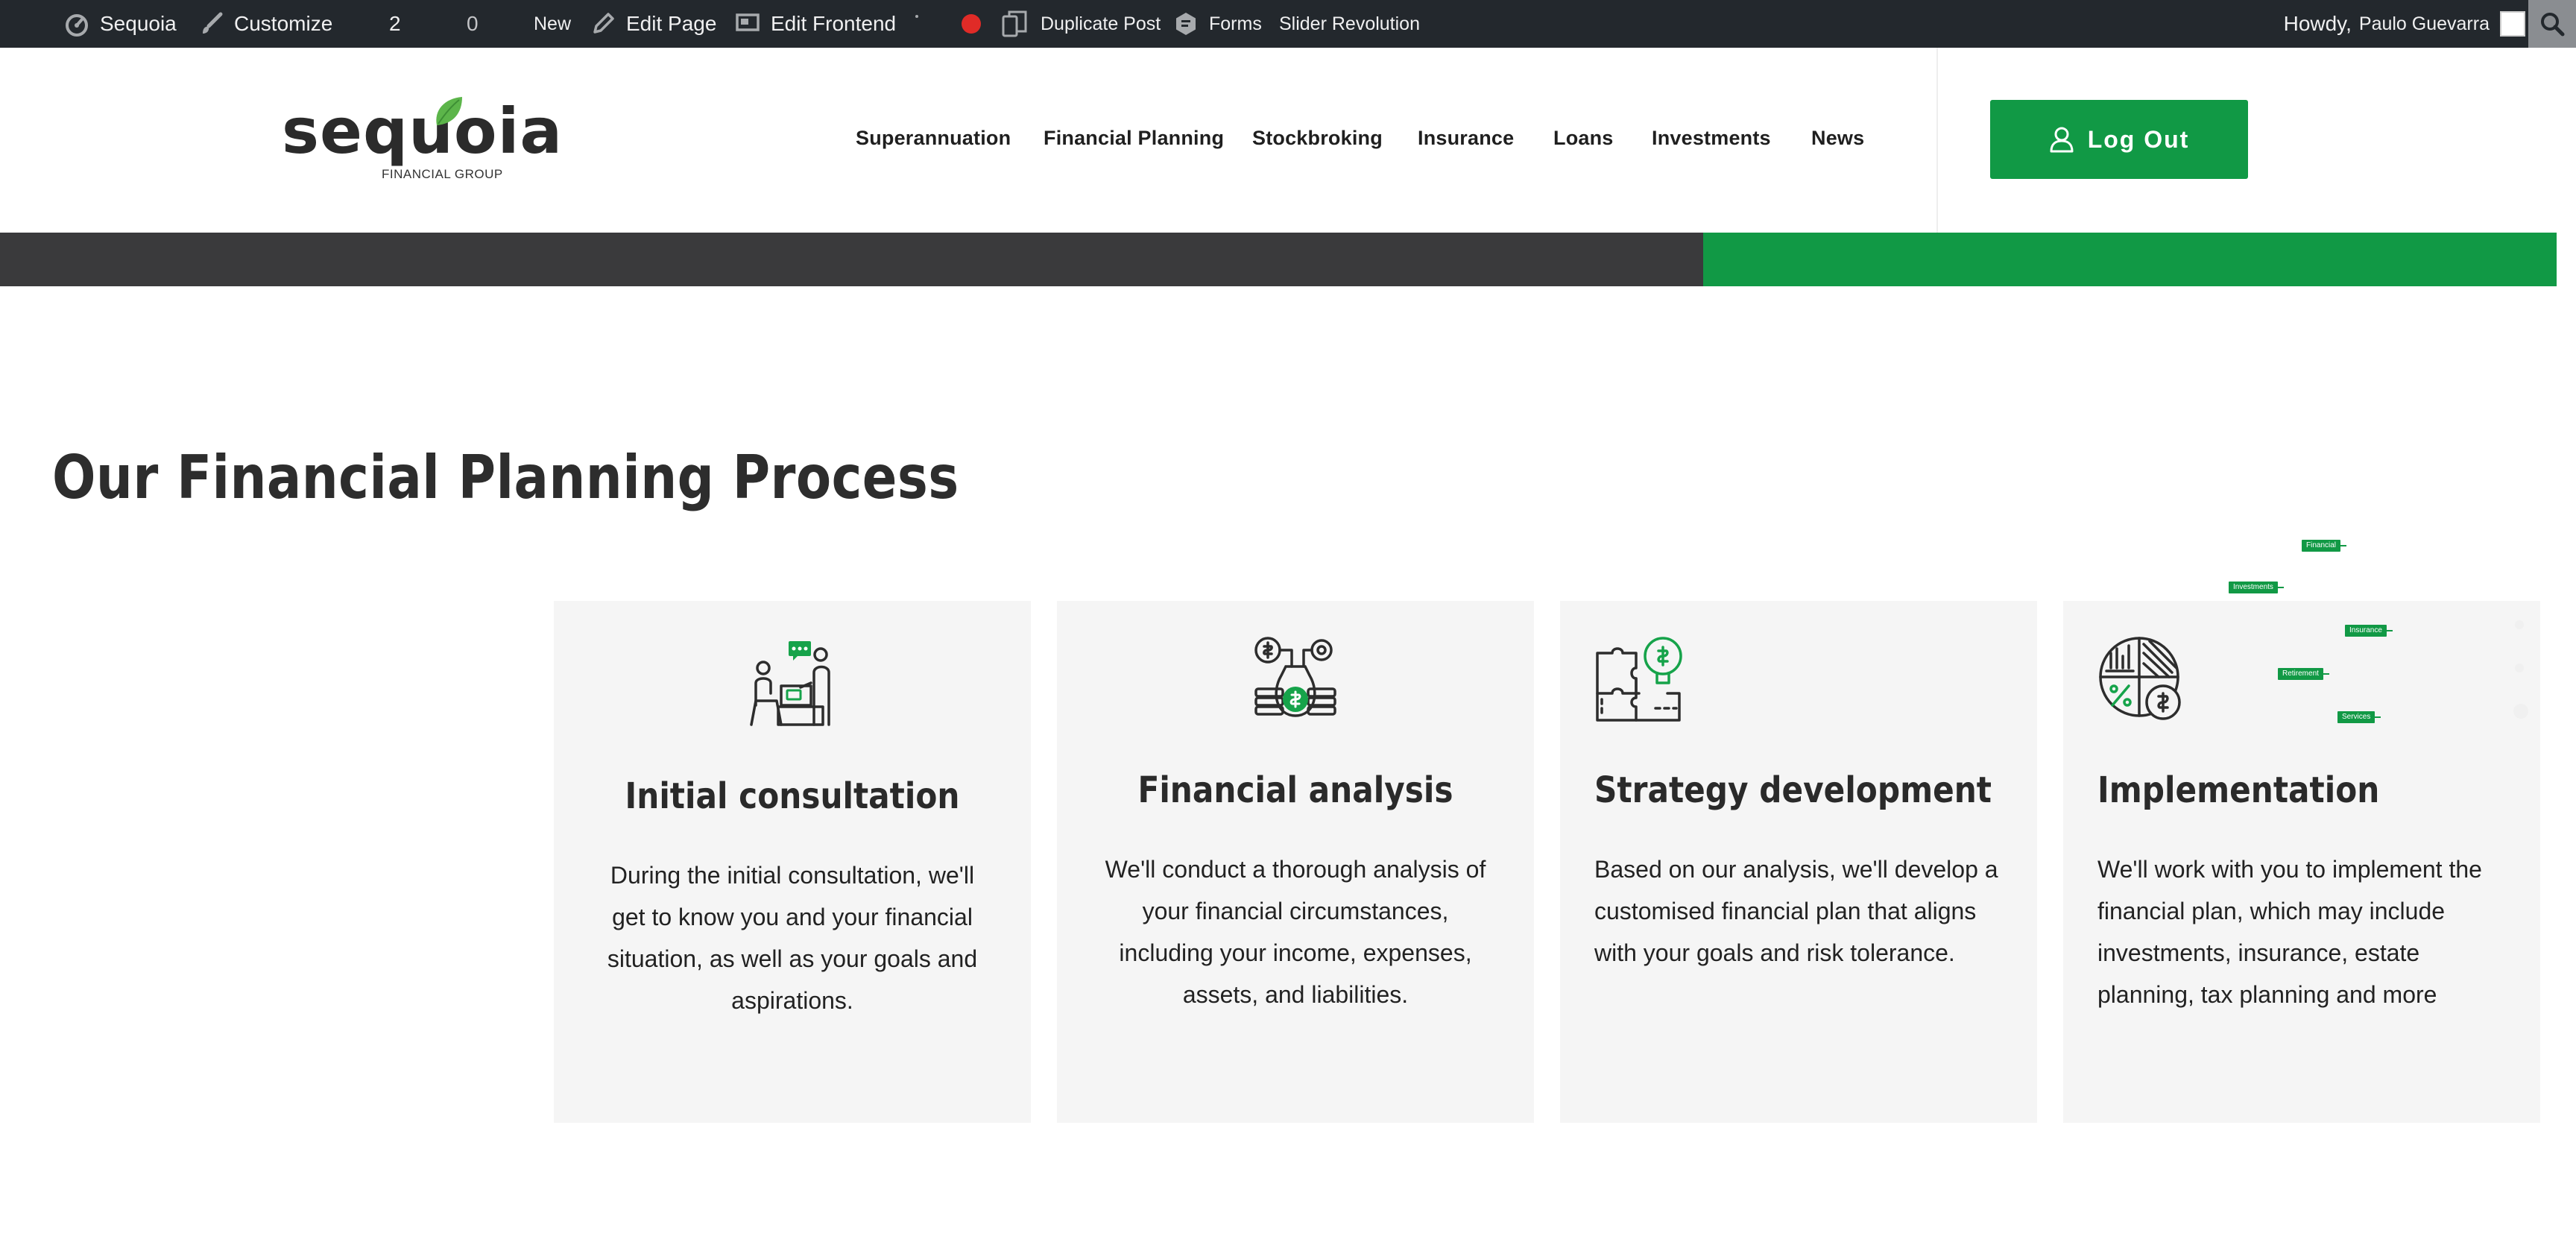 The image size is (2576, 1251). Describe the element at coordinates (1134, 138) in the screenshot. I see `nav-financial-planning: Financial Planning` at that location.